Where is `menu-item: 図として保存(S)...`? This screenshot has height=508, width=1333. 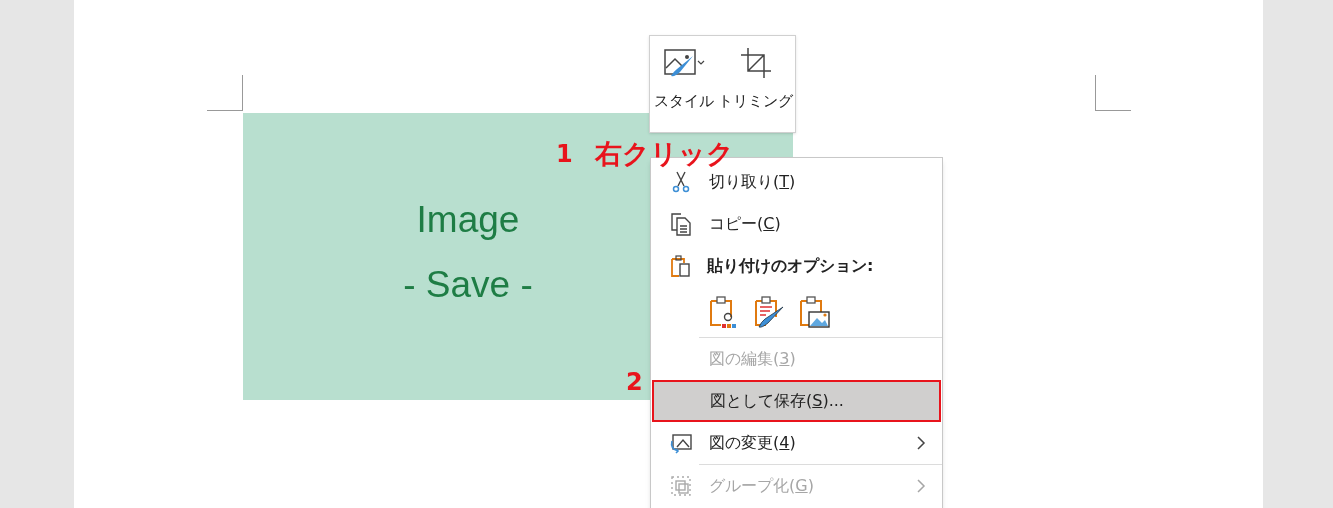
menu-item: 図として保存(S)... is located at coordinates (796, 401).